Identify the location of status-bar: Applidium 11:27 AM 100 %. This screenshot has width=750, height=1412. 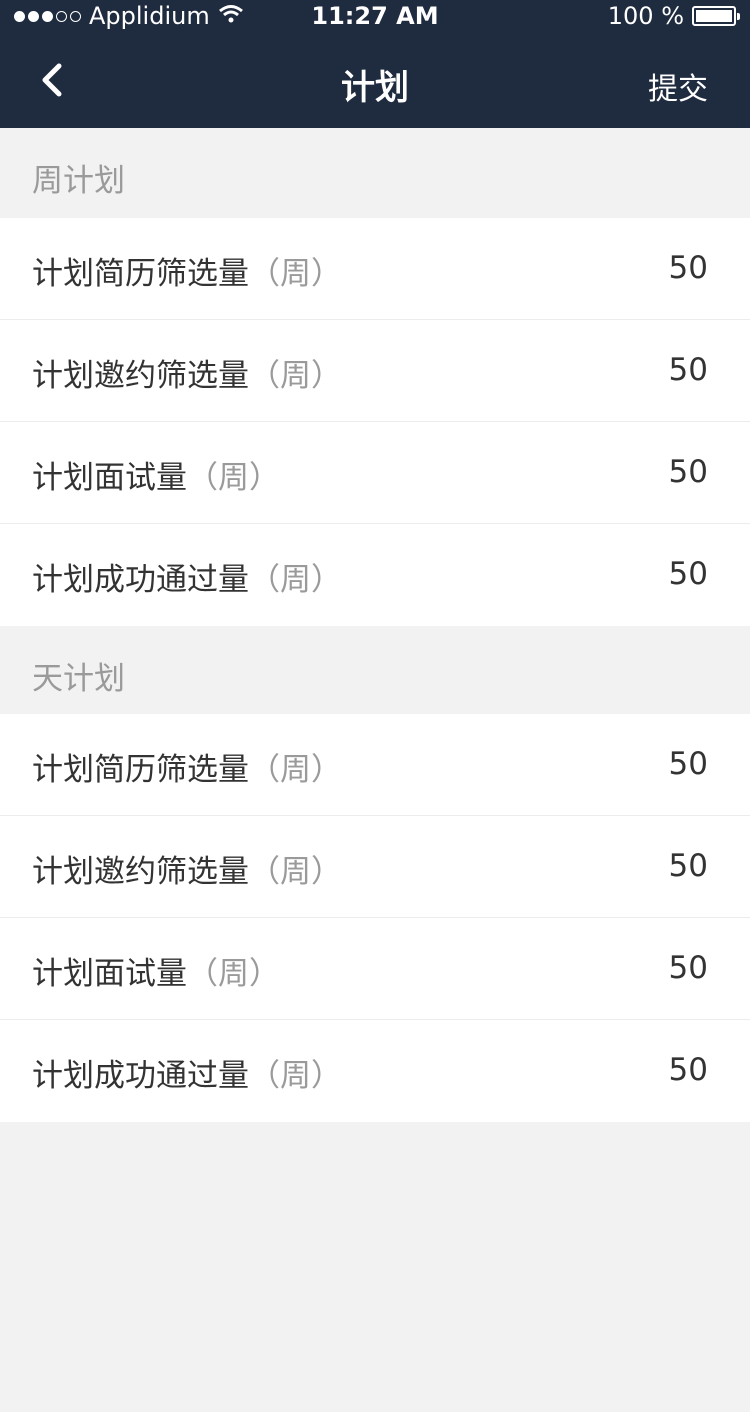
(375, 16).